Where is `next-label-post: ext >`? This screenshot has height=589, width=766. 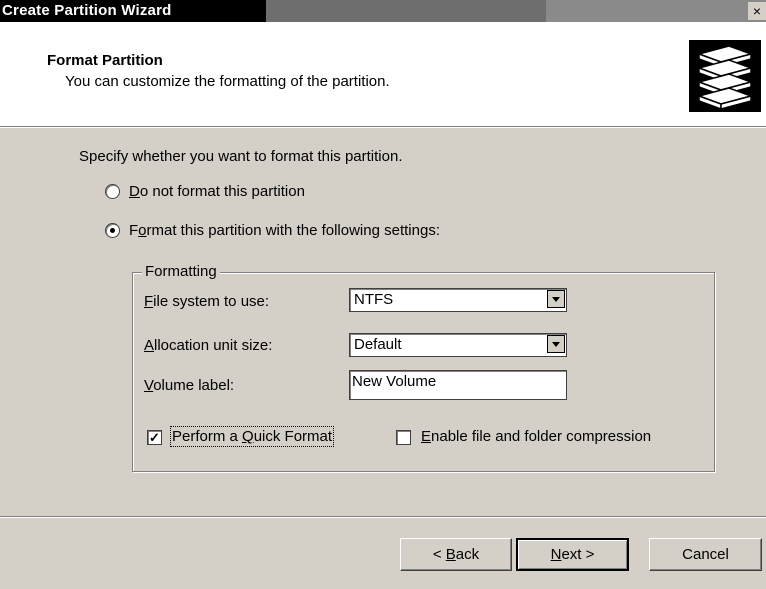 next-label-post: ext > is located at coordinates (578, 554).